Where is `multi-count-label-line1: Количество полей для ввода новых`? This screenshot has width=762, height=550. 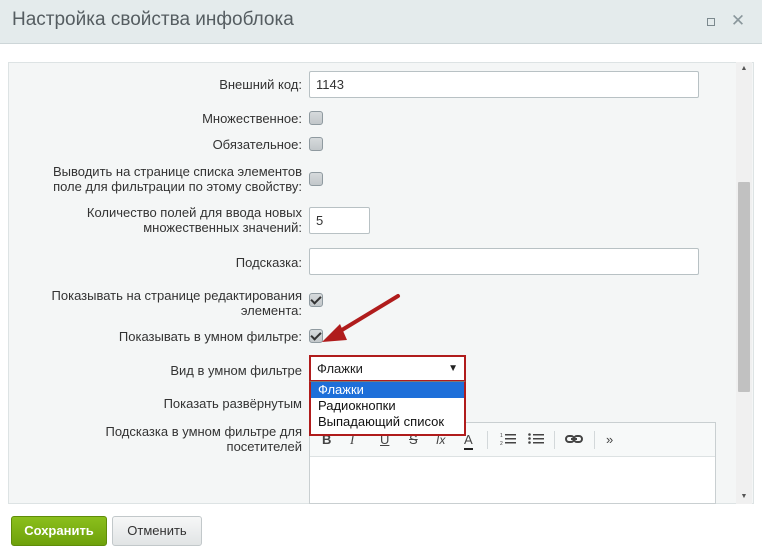 multi-count-label-line1: Количество полей для ввода новых is located at coordinates (194, 212).